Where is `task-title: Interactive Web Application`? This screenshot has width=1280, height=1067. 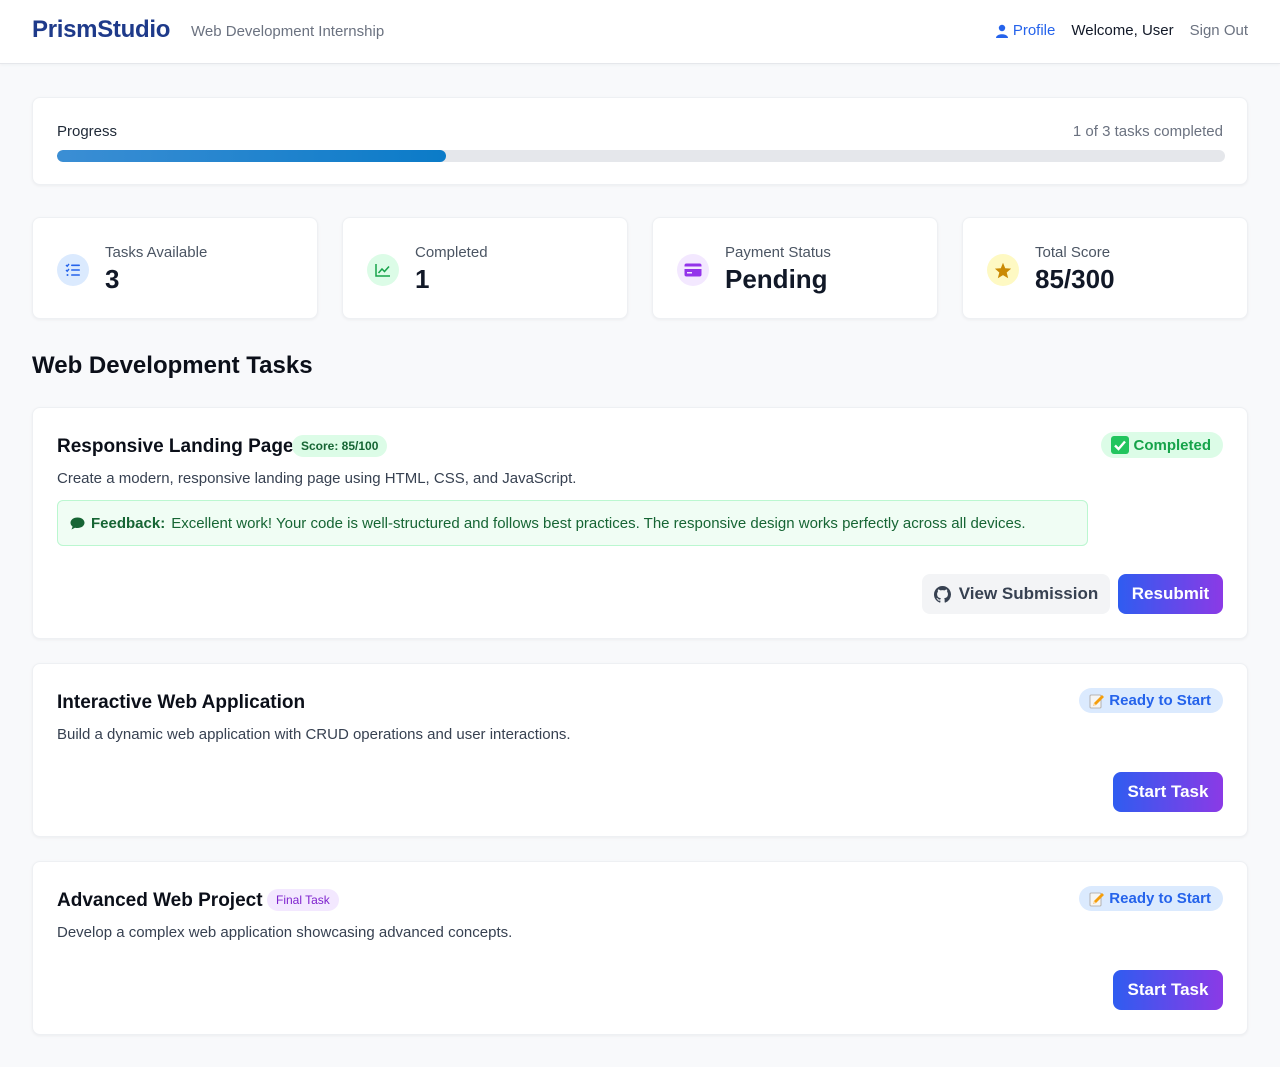 task-title: Interactive Web Application is located at coordinates (181, 702).